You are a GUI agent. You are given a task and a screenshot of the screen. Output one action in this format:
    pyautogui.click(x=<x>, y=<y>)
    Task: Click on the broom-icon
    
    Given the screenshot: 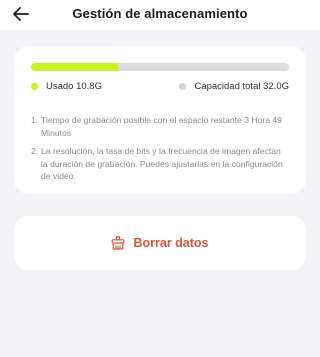 What is the action you would take?
    pyautogui.click(x=118, y=243)
    